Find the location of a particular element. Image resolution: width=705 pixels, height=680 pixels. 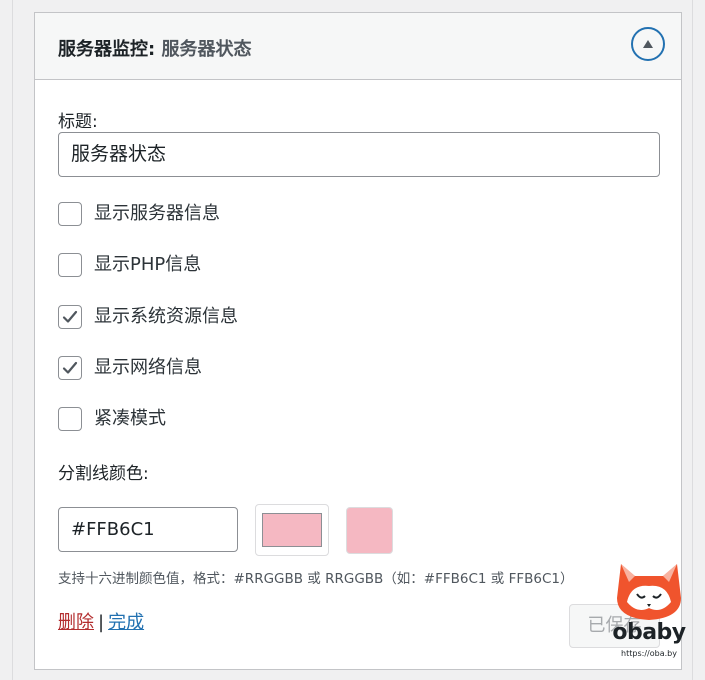

logo-wordmark: obaby is located at coordinates (649, 632).